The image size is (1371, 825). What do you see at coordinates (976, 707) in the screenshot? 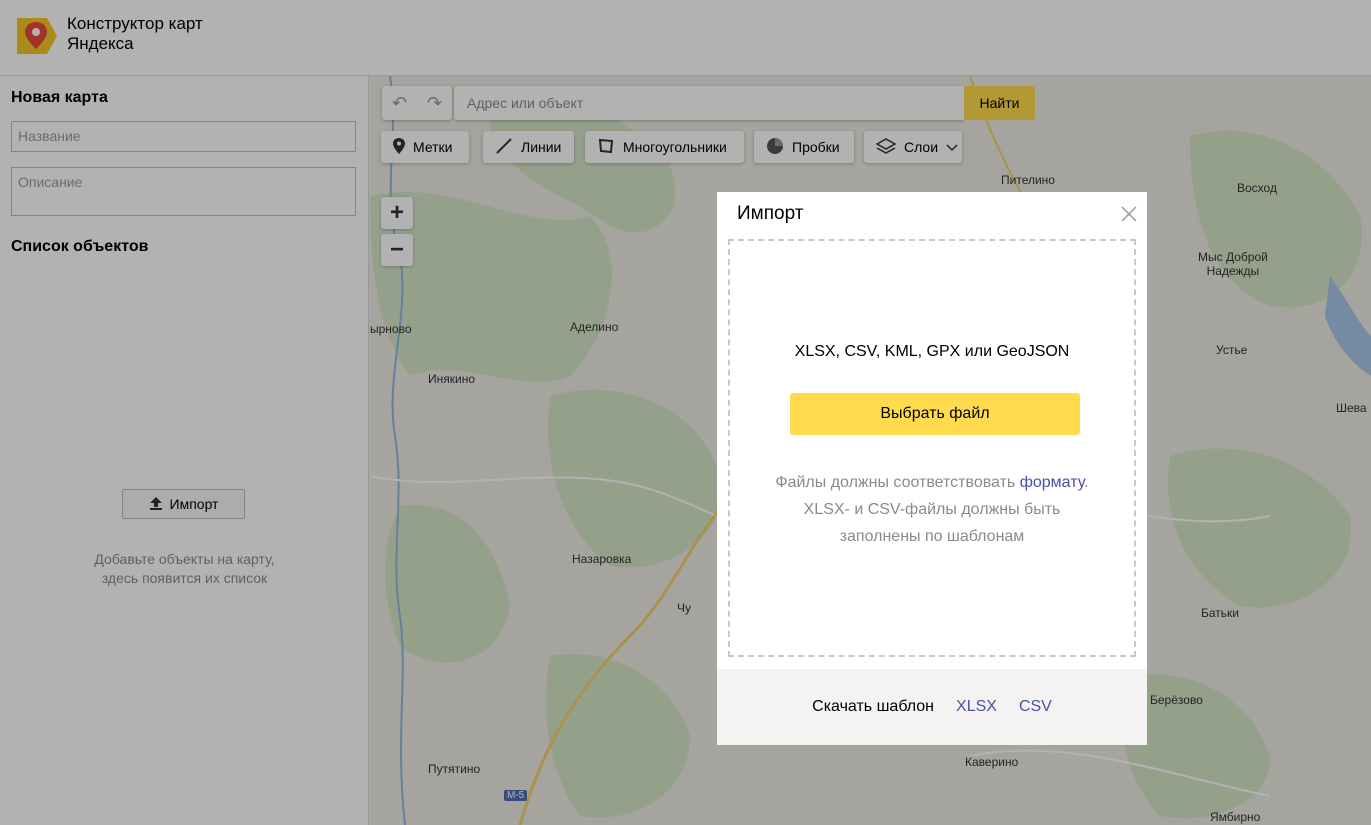
I see `download-xlsx-link: XLSX` at bounding box center [976, 707].